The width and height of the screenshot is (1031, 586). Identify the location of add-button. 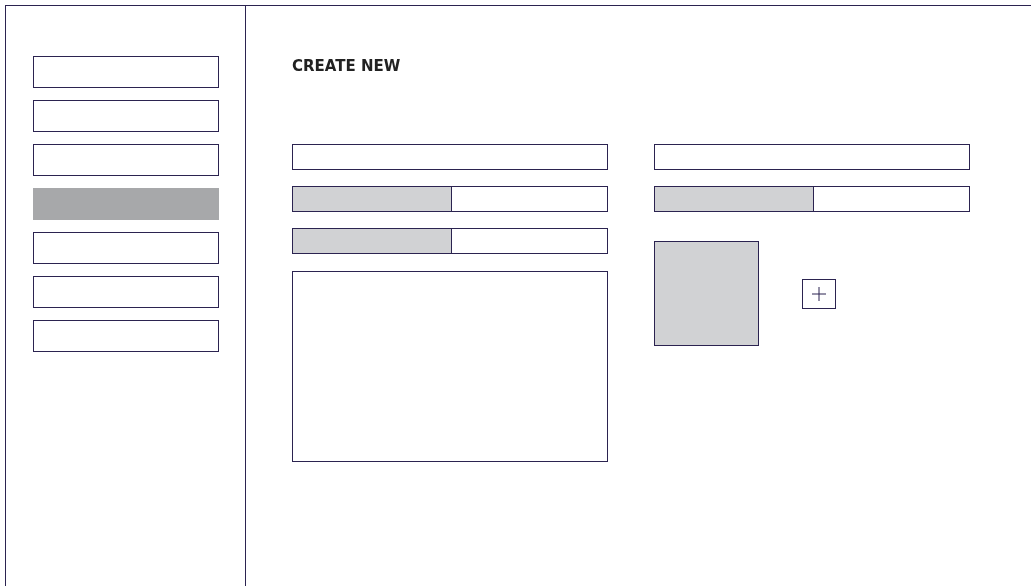
(819, 293).